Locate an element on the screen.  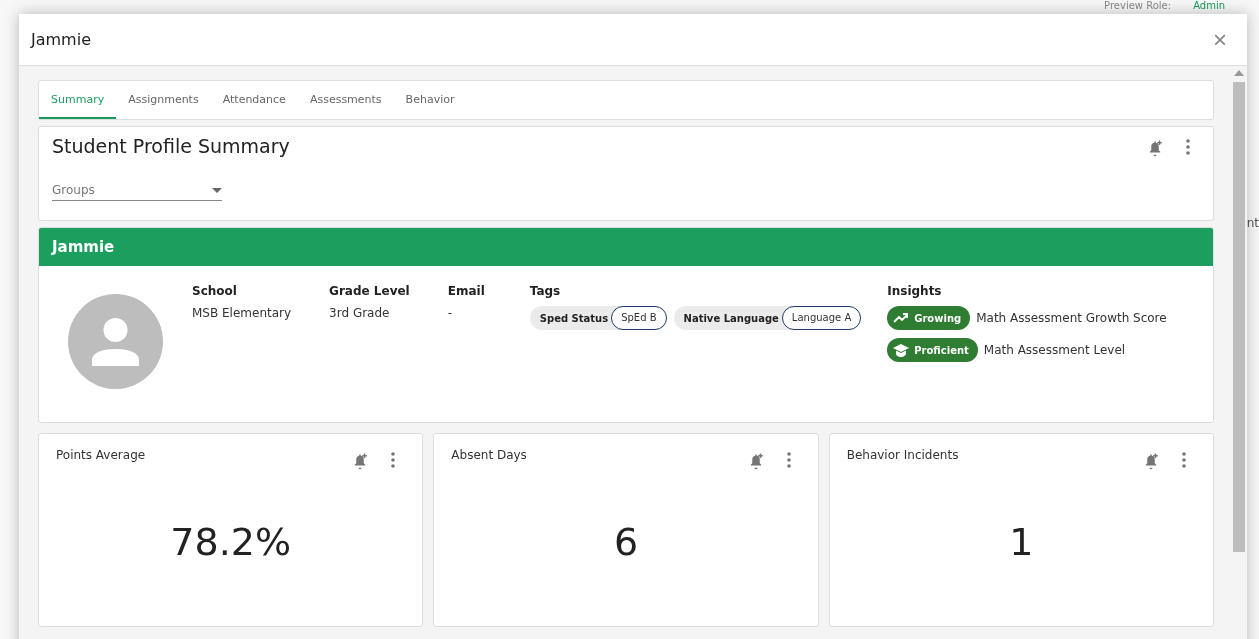
tag-chip: Sped Status SpEd B is located at coordinates (598, 318).